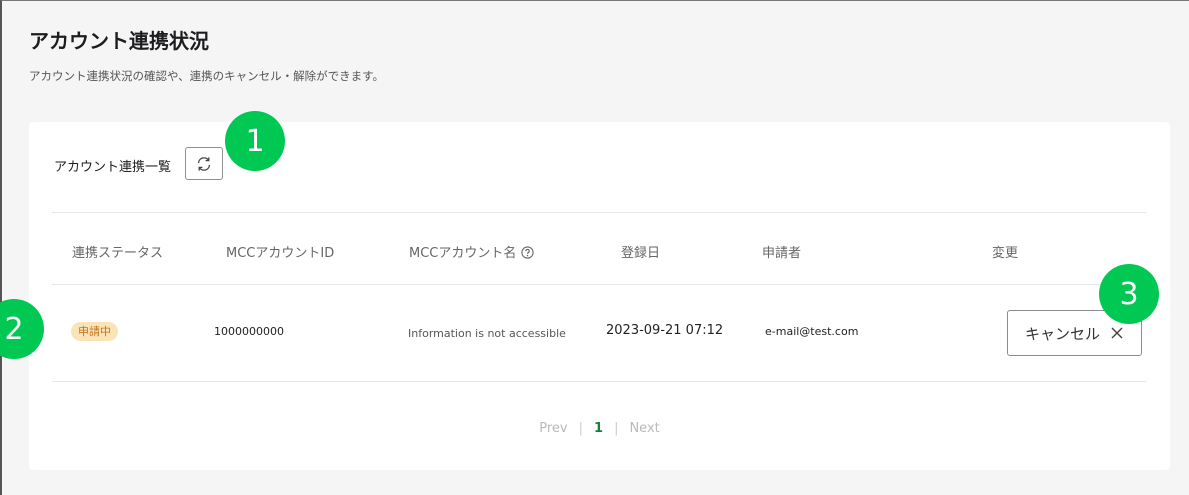 The width and height of the screenshot is (1189, 495). What do you see at coordinates (1062, 333) in the screenshot?
I see `cancel-button-label: キャンセル` at bounding box center [1062, 333].